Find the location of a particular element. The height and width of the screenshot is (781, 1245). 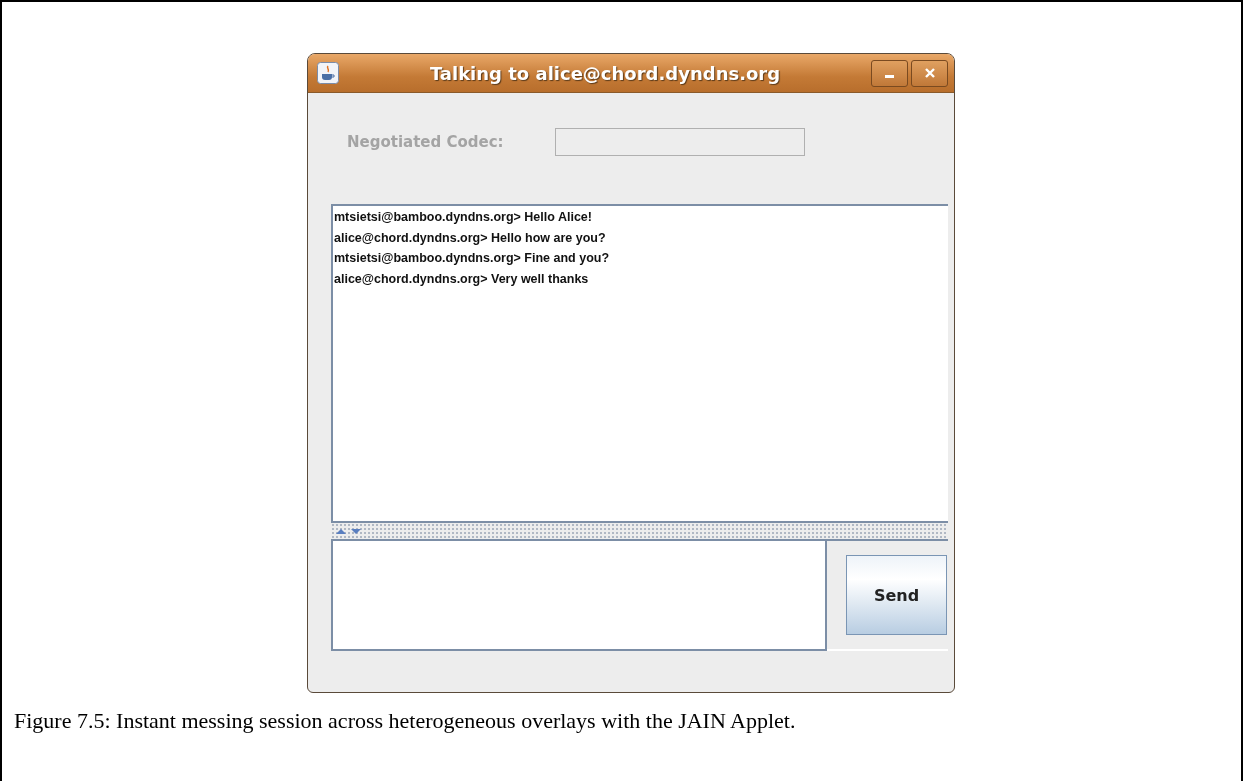

minimize-button is located at coordinates (889, 73).